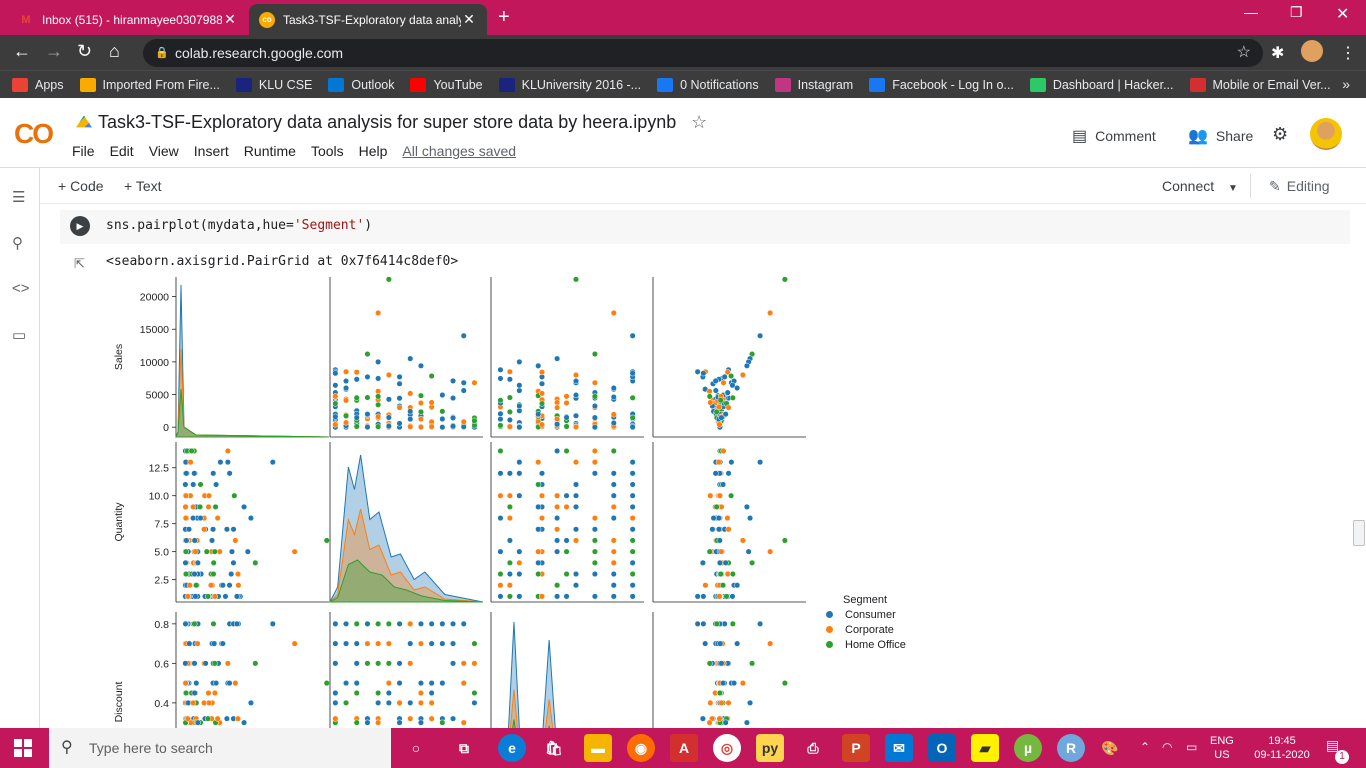 The width and height of the screenshot is (1366, 768). What do you see at coordinates (361, 84) in the screenshot?
I see `bookmark-item: Outlook` at bounding box center [361, 84].